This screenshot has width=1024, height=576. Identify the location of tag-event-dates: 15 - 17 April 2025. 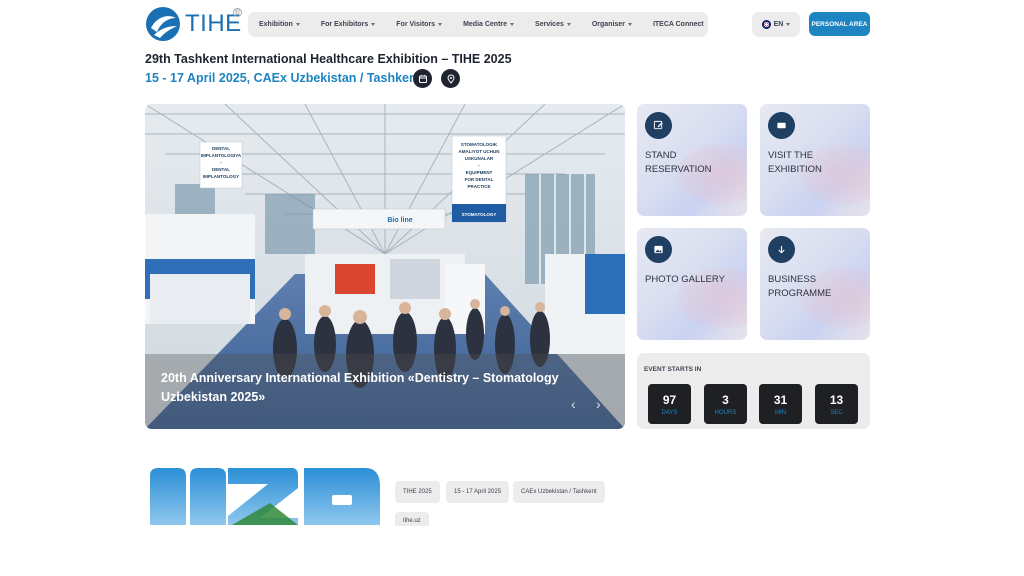
(478, 492).